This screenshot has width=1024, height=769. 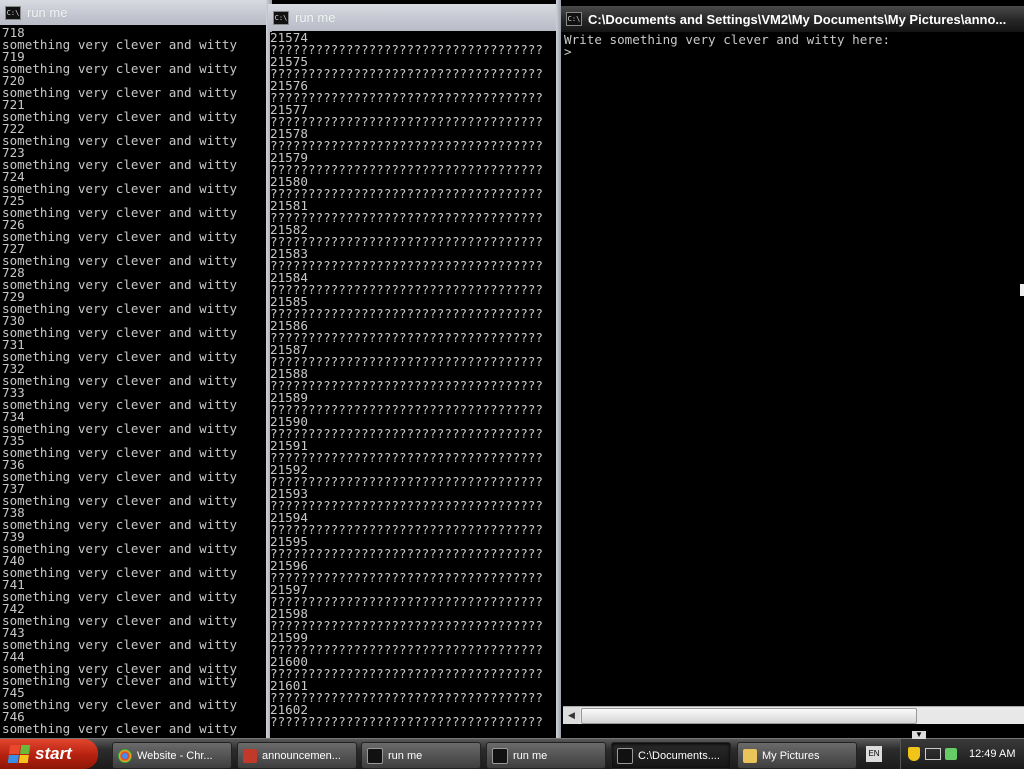 I want to click on start-label: start, so click(x=53, y=753).